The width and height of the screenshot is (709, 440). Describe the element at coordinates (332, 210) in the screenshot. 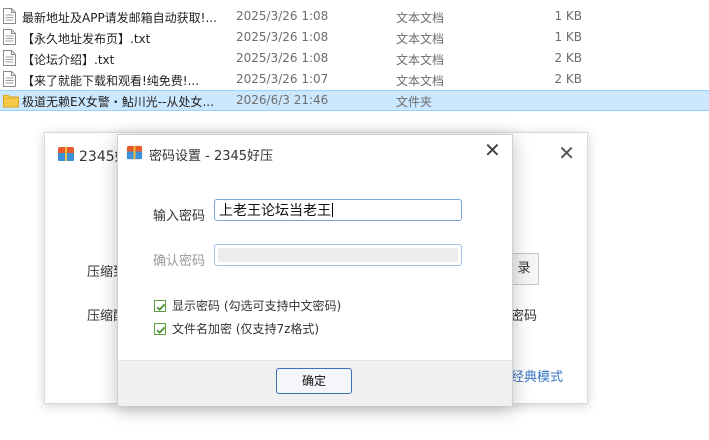

I see `text-caret` at that location.